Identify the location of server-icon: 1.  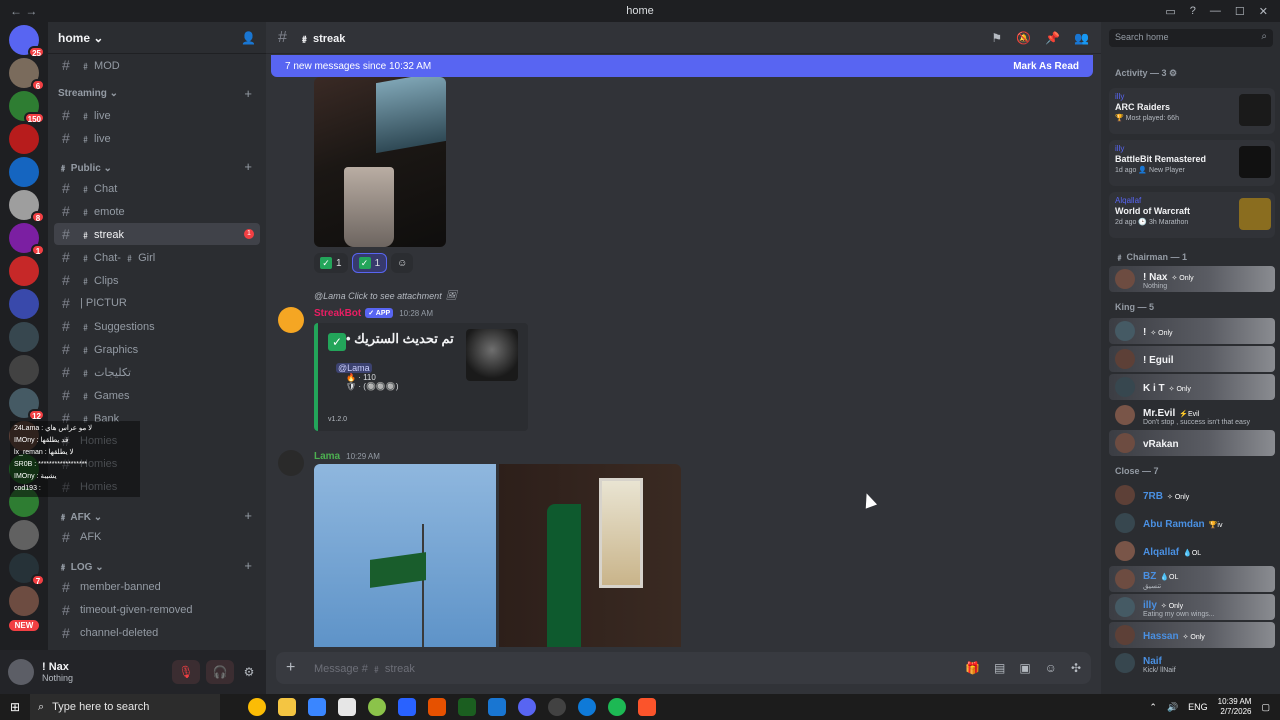
(27, 239).